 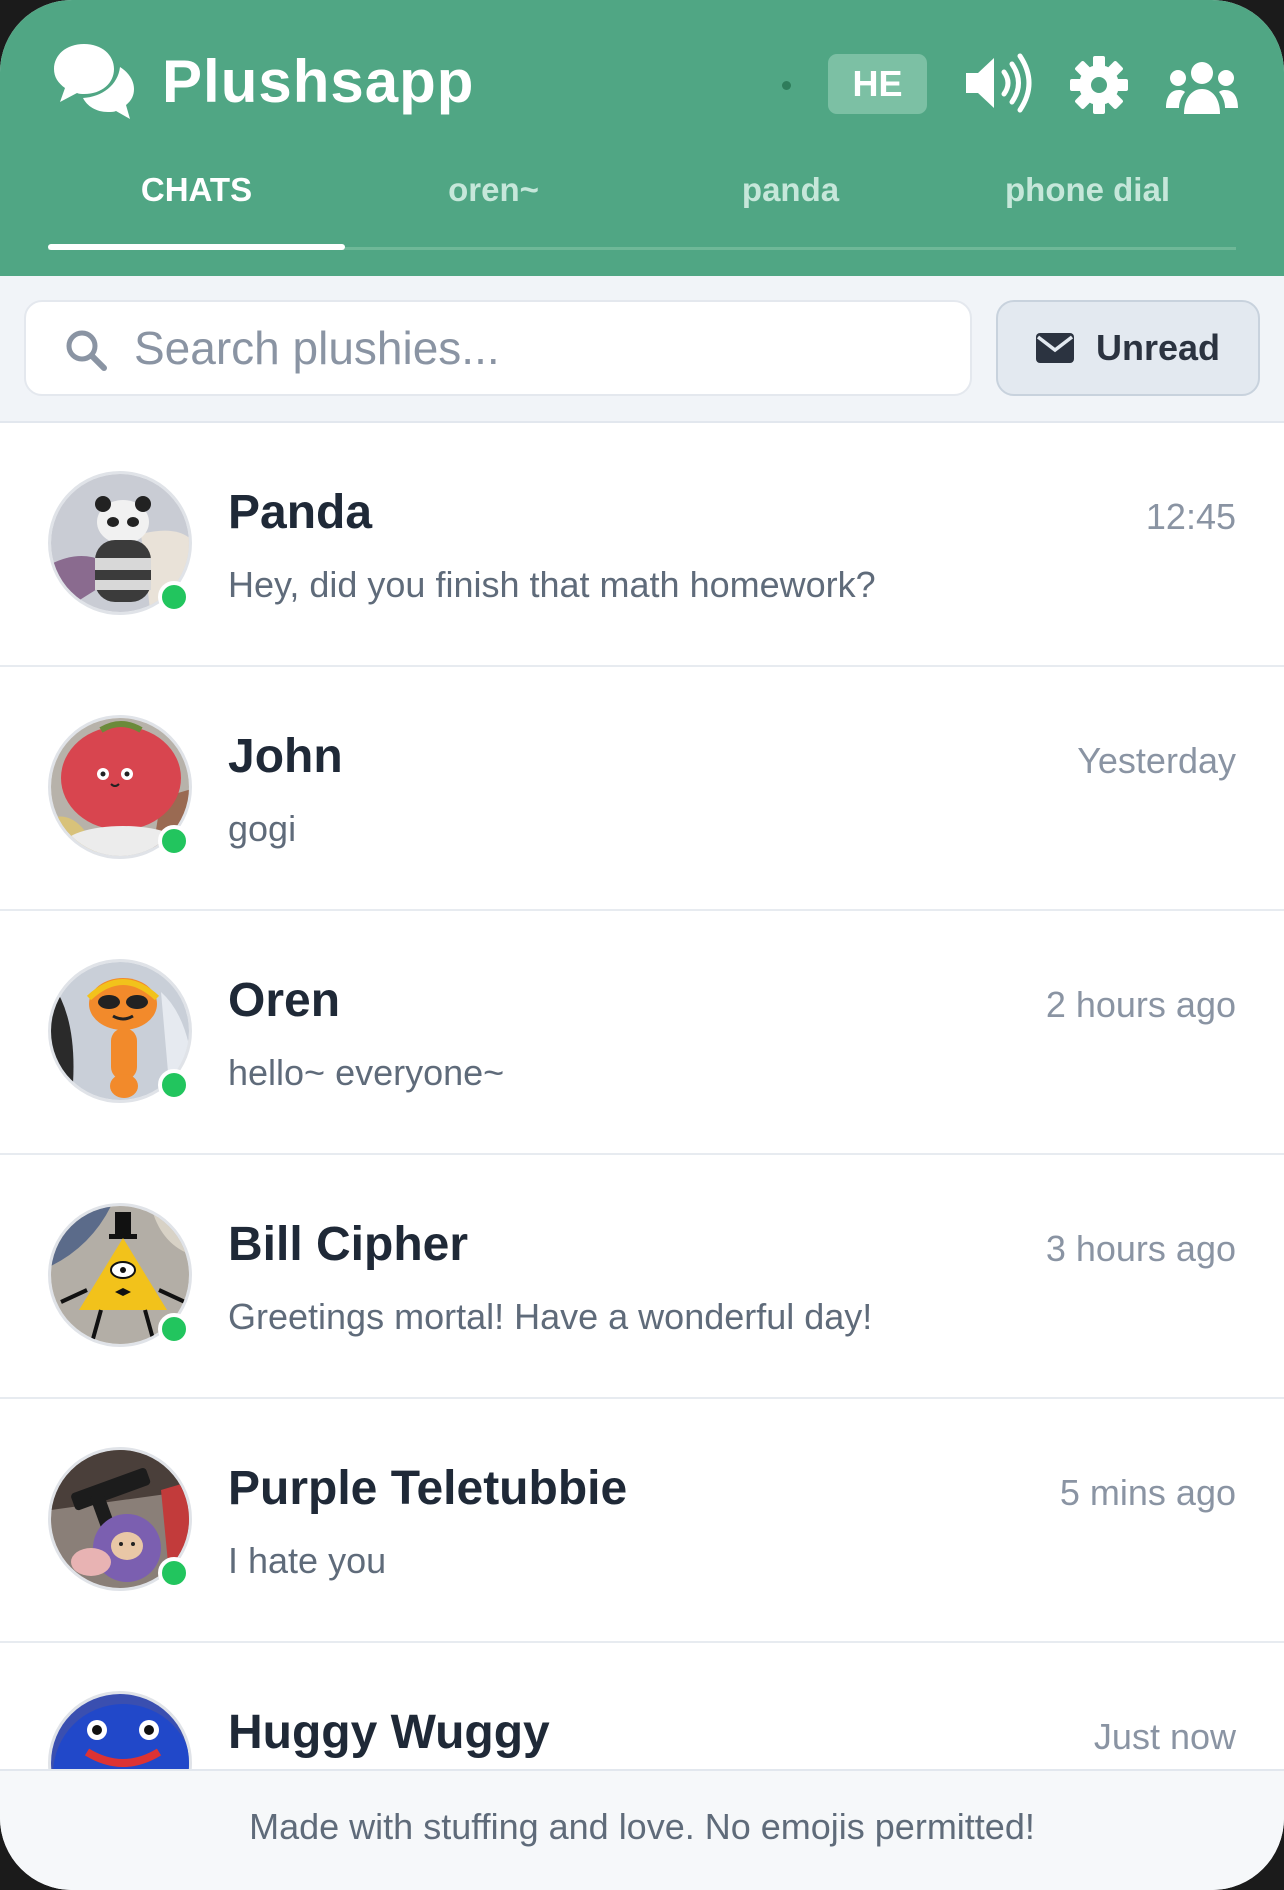 I want to click on chat-last-message: I hate you, so click(x=307, y=1560).